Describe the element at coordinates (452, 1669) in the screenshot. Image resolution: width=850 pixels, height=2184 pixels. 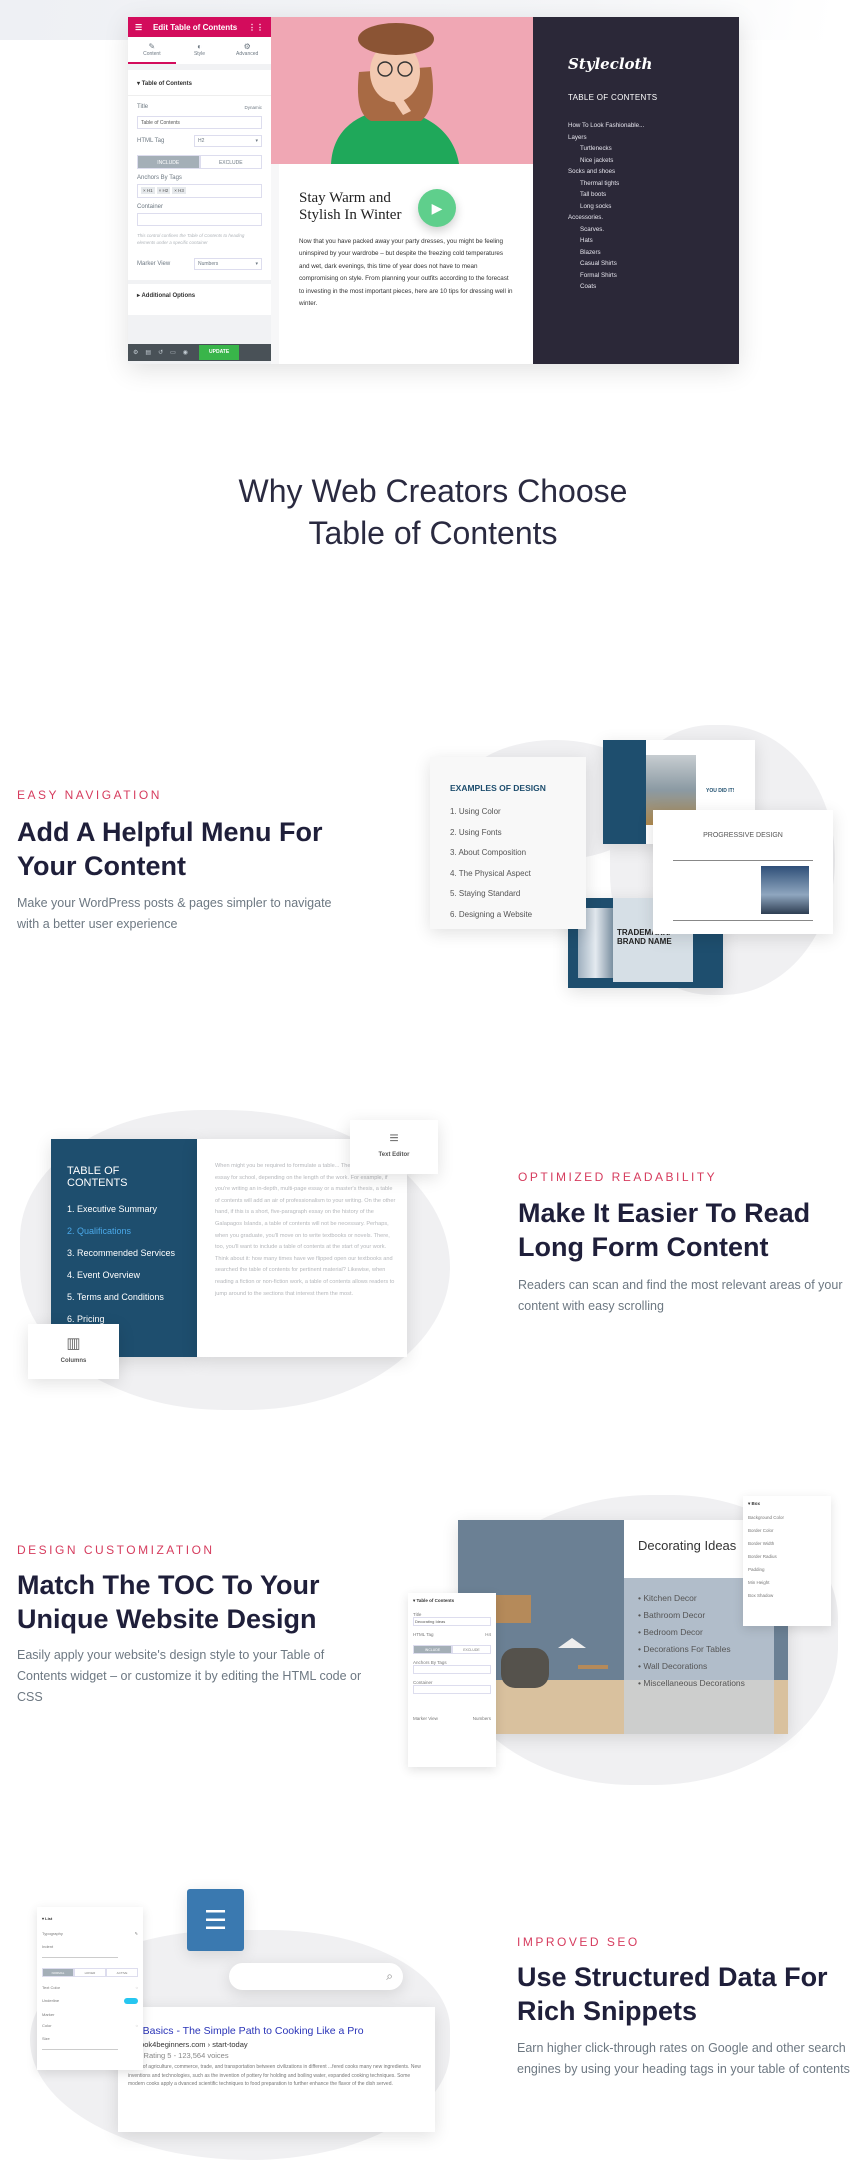
I see `anchors-input` at that location.